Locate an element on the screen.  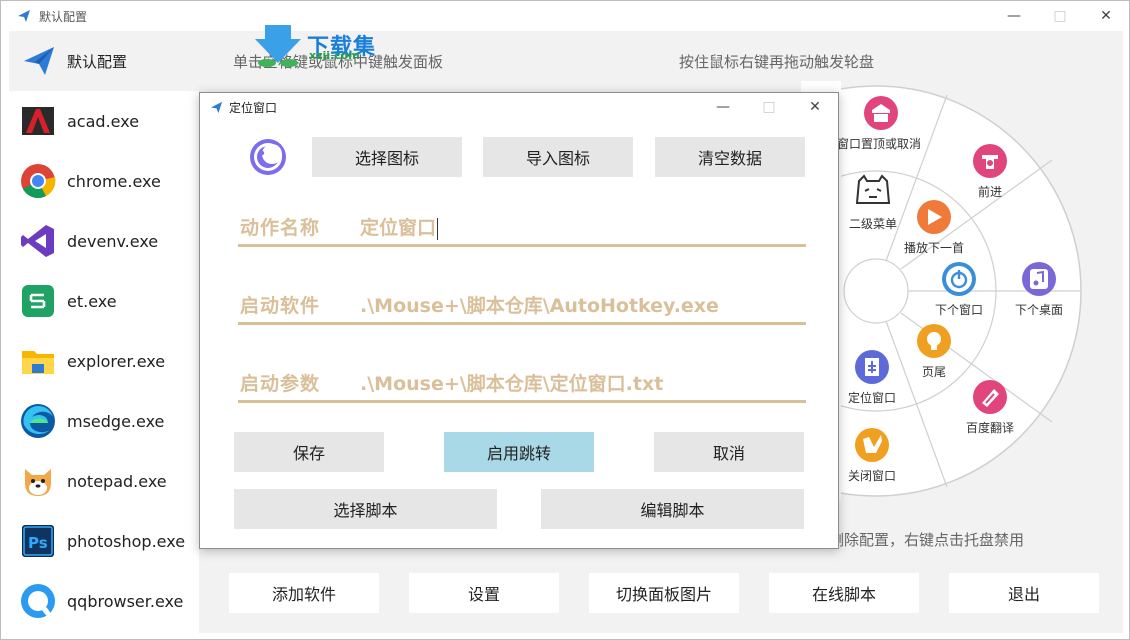
online-scripts-button: 在线脚本 is located at coordinates (844, 593).